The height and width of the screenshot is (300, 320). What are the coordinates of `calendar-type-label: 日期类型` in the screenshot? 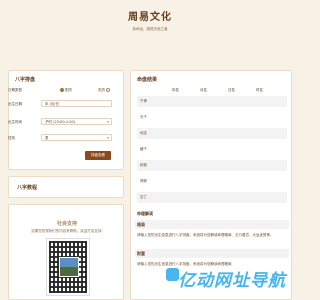 It's located at (15, 90).